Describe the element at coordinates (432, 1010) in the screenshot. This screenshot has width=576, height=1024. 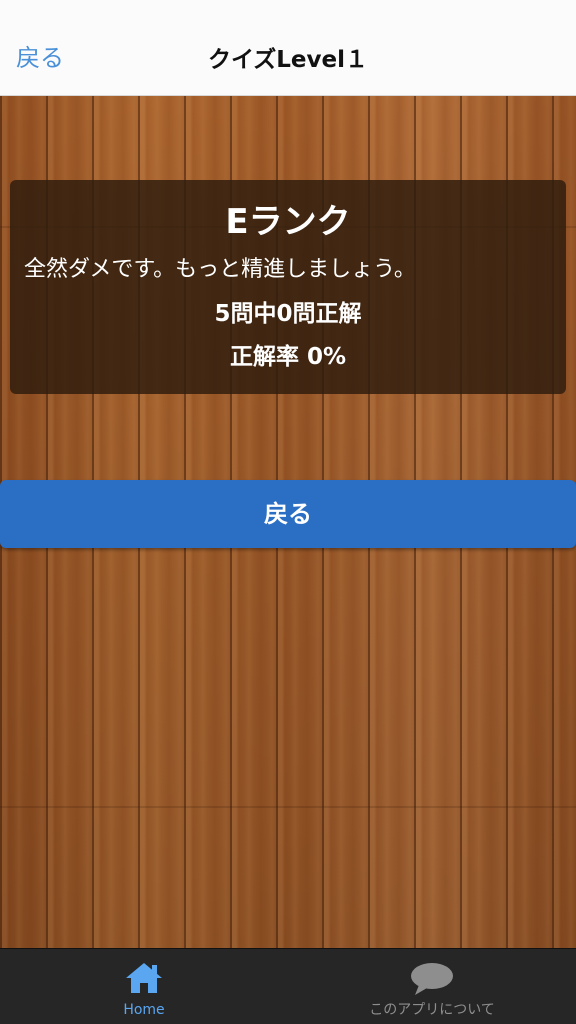
I see `tab-about-label: このアプリについて` at that location.